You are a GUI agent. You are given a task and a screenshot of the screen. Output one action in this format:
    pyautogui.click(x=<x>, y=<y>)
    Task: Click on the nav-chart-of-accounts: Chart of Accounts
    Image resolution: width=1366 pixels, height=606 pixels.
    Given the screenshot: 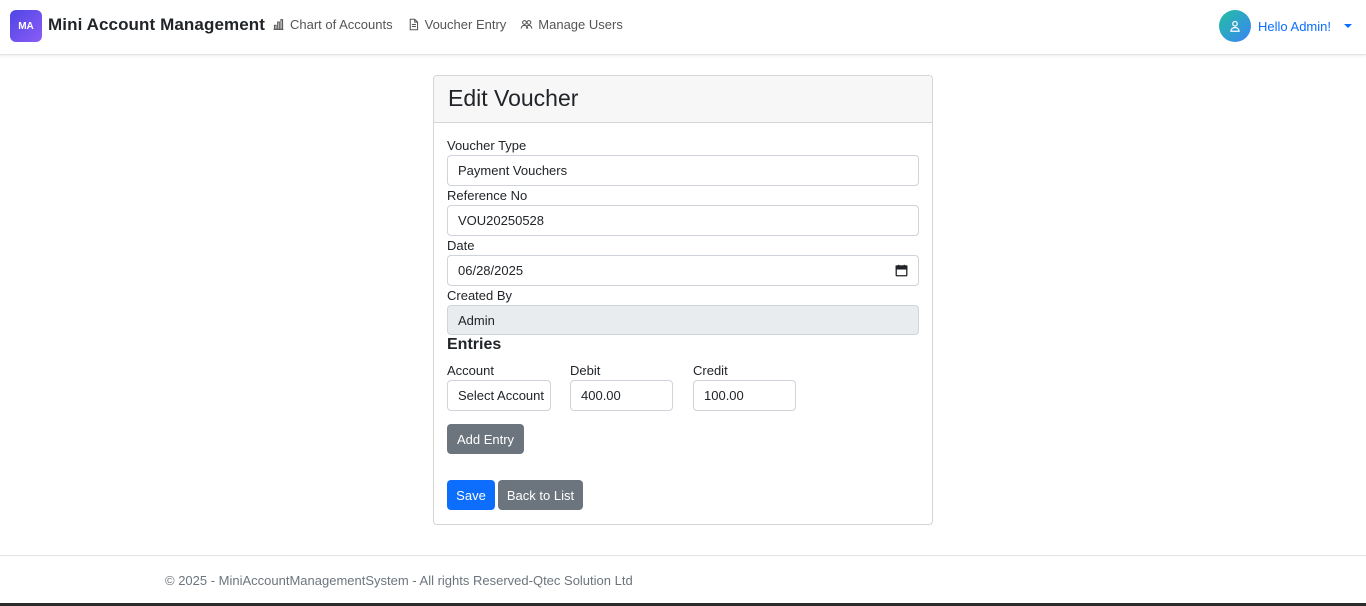 What is the action you would take?
    pyautogui.click(x=332, y=24)
    